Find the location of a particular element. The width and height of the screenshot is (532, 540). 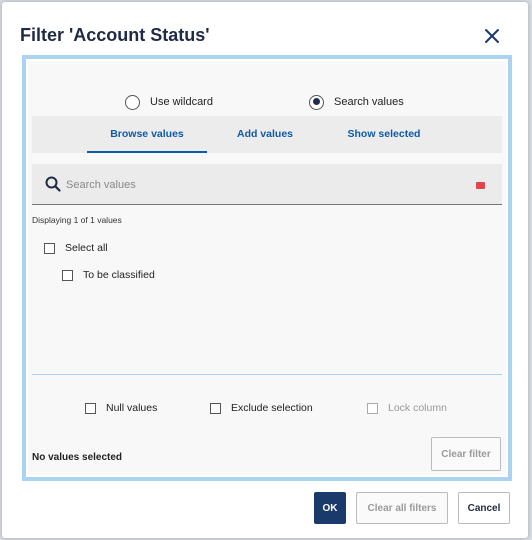

ok-button: OK is located at coordinates (330, 508).